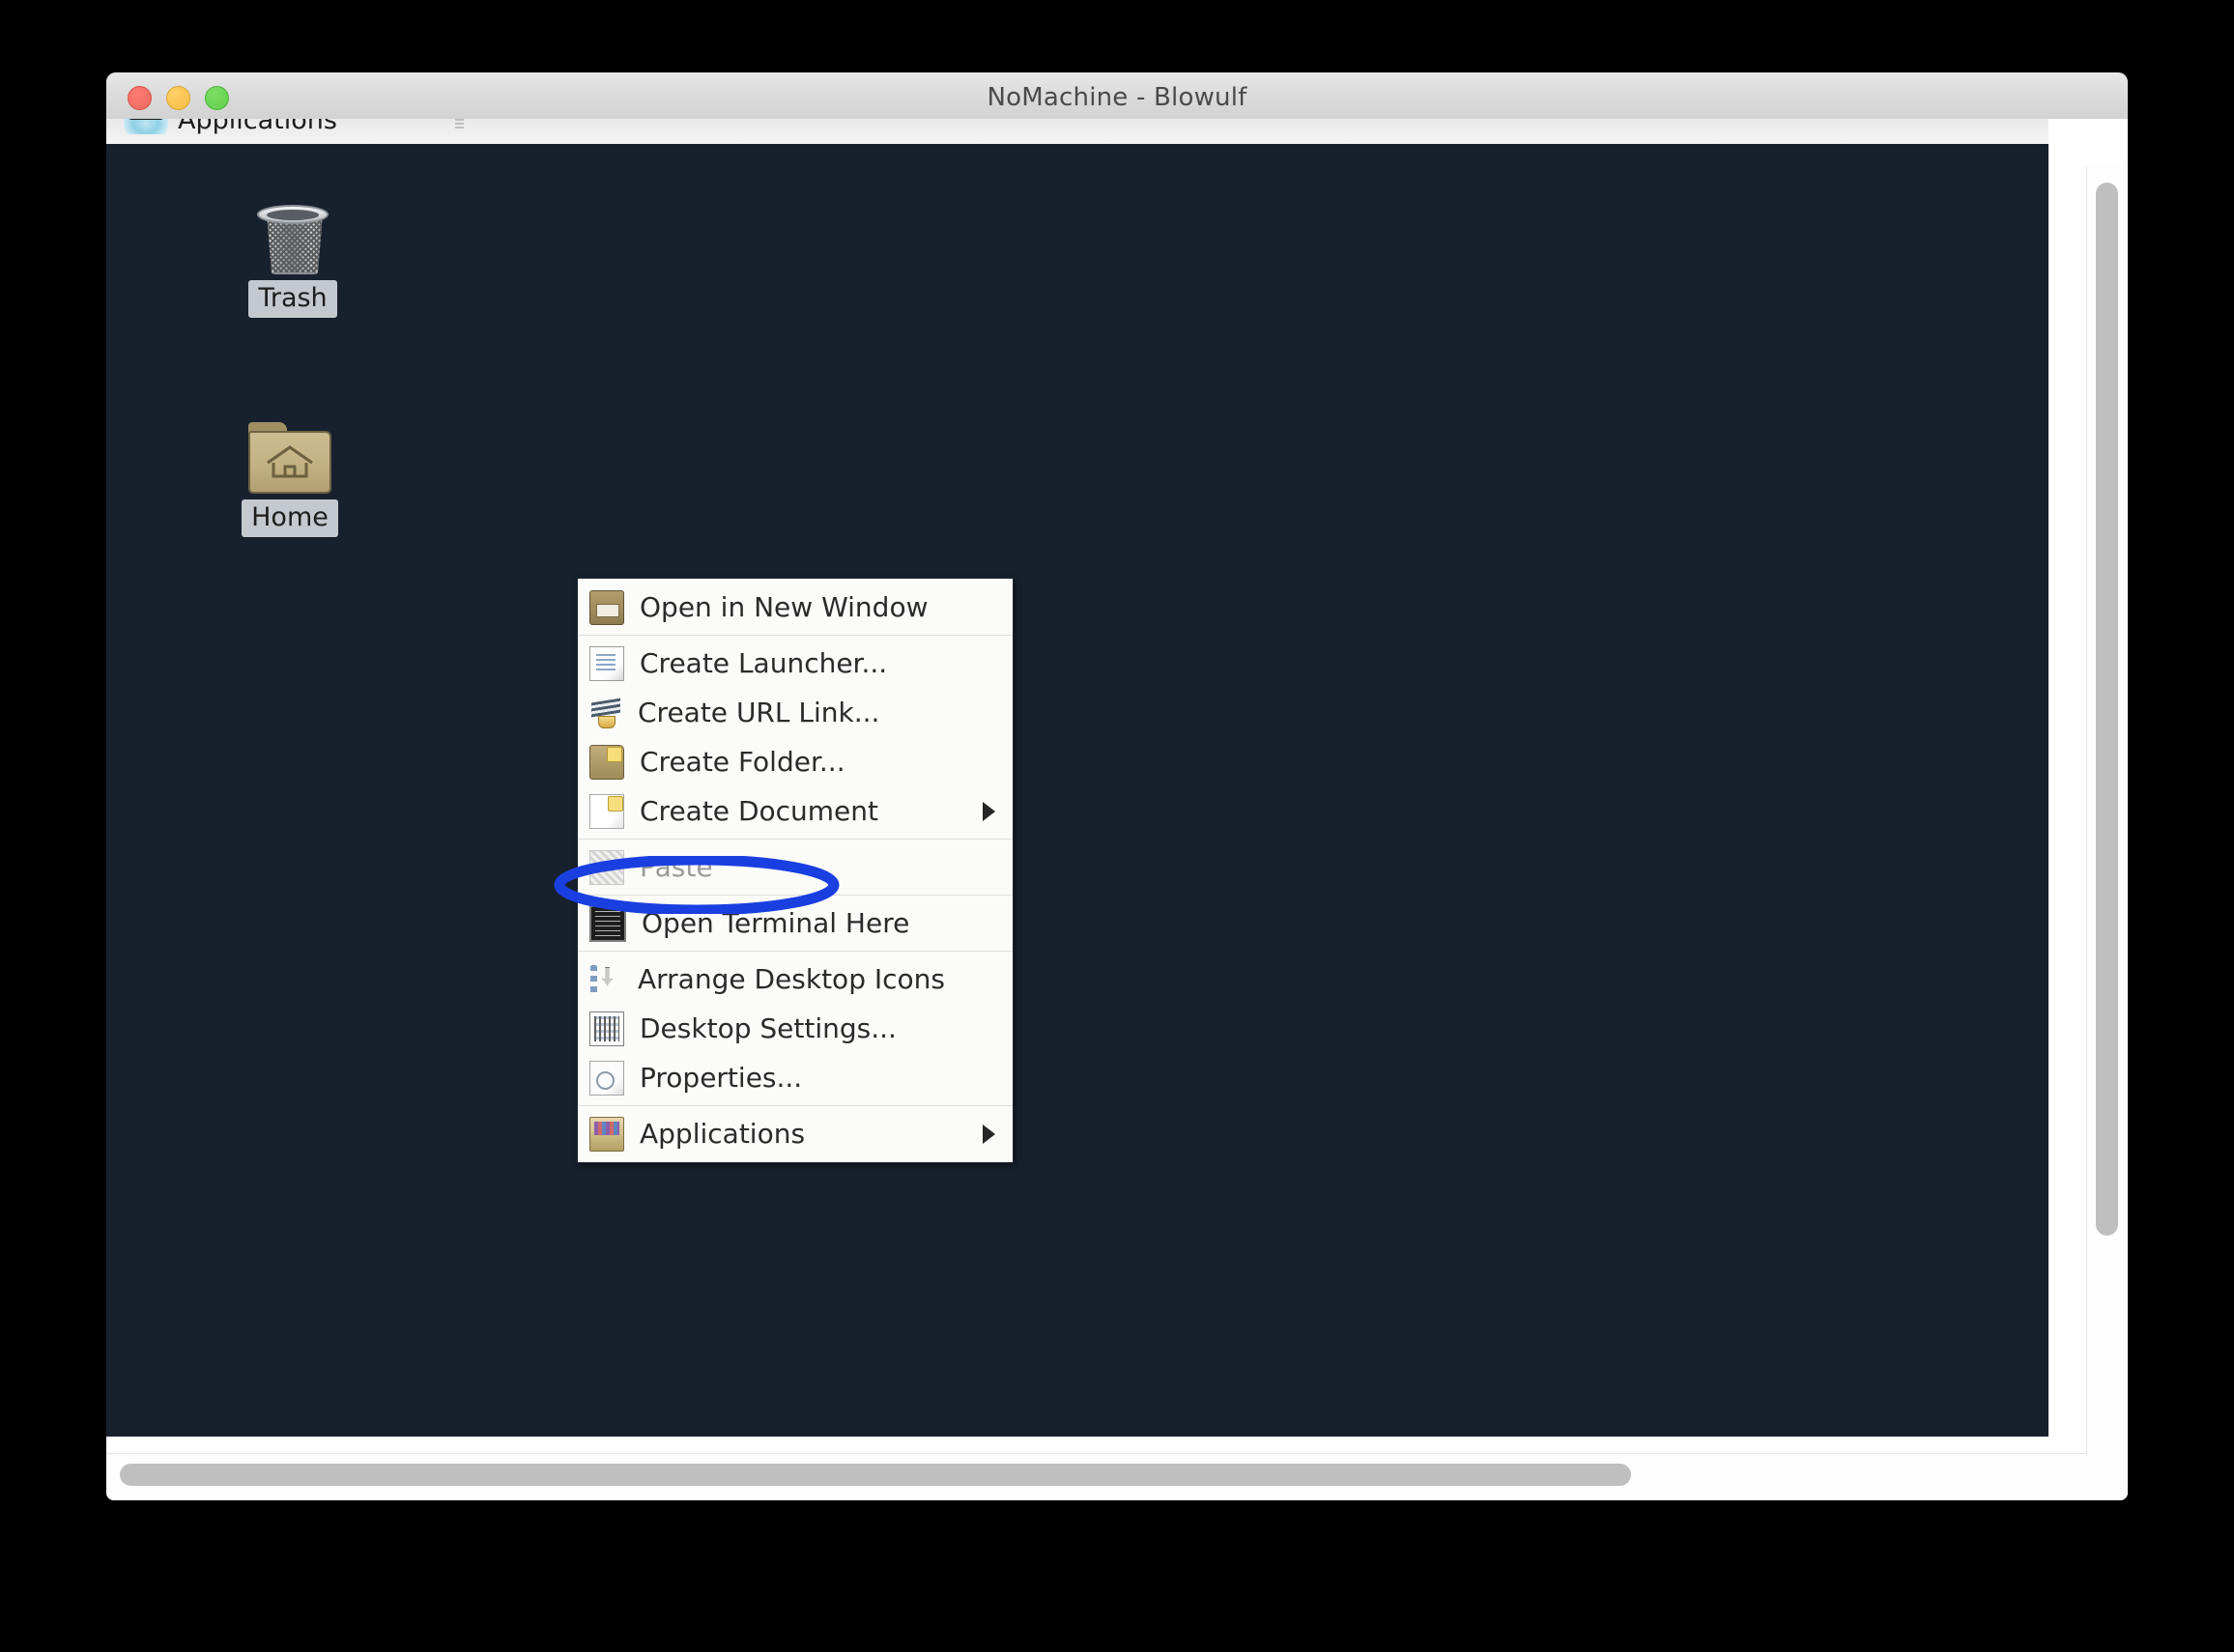  I want to click on menu-item-label: Applications, so click(723, 1134).